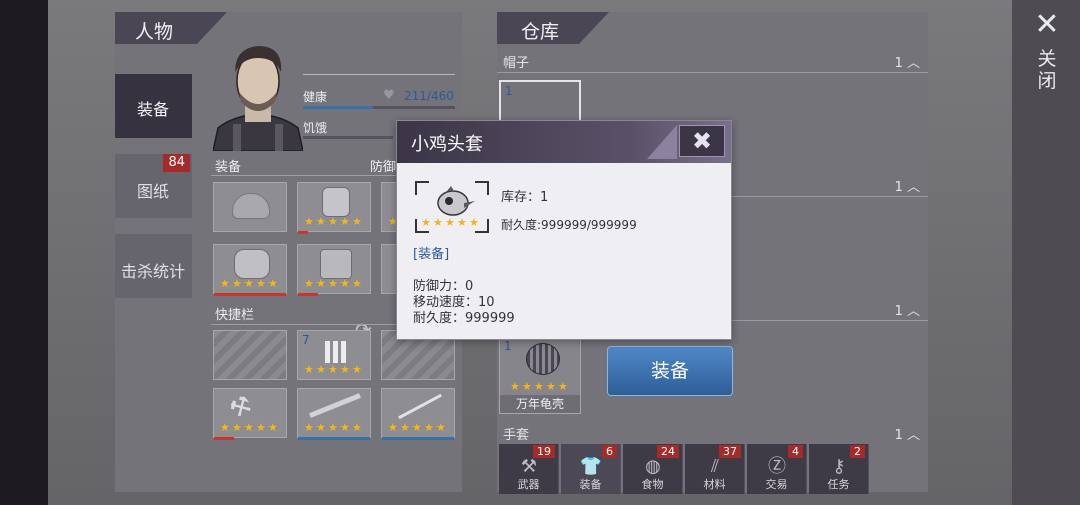 The width and height of the screenshot is (1080, 505). I want to click on side-tab-label: 击杀统计, so click(153, 271).